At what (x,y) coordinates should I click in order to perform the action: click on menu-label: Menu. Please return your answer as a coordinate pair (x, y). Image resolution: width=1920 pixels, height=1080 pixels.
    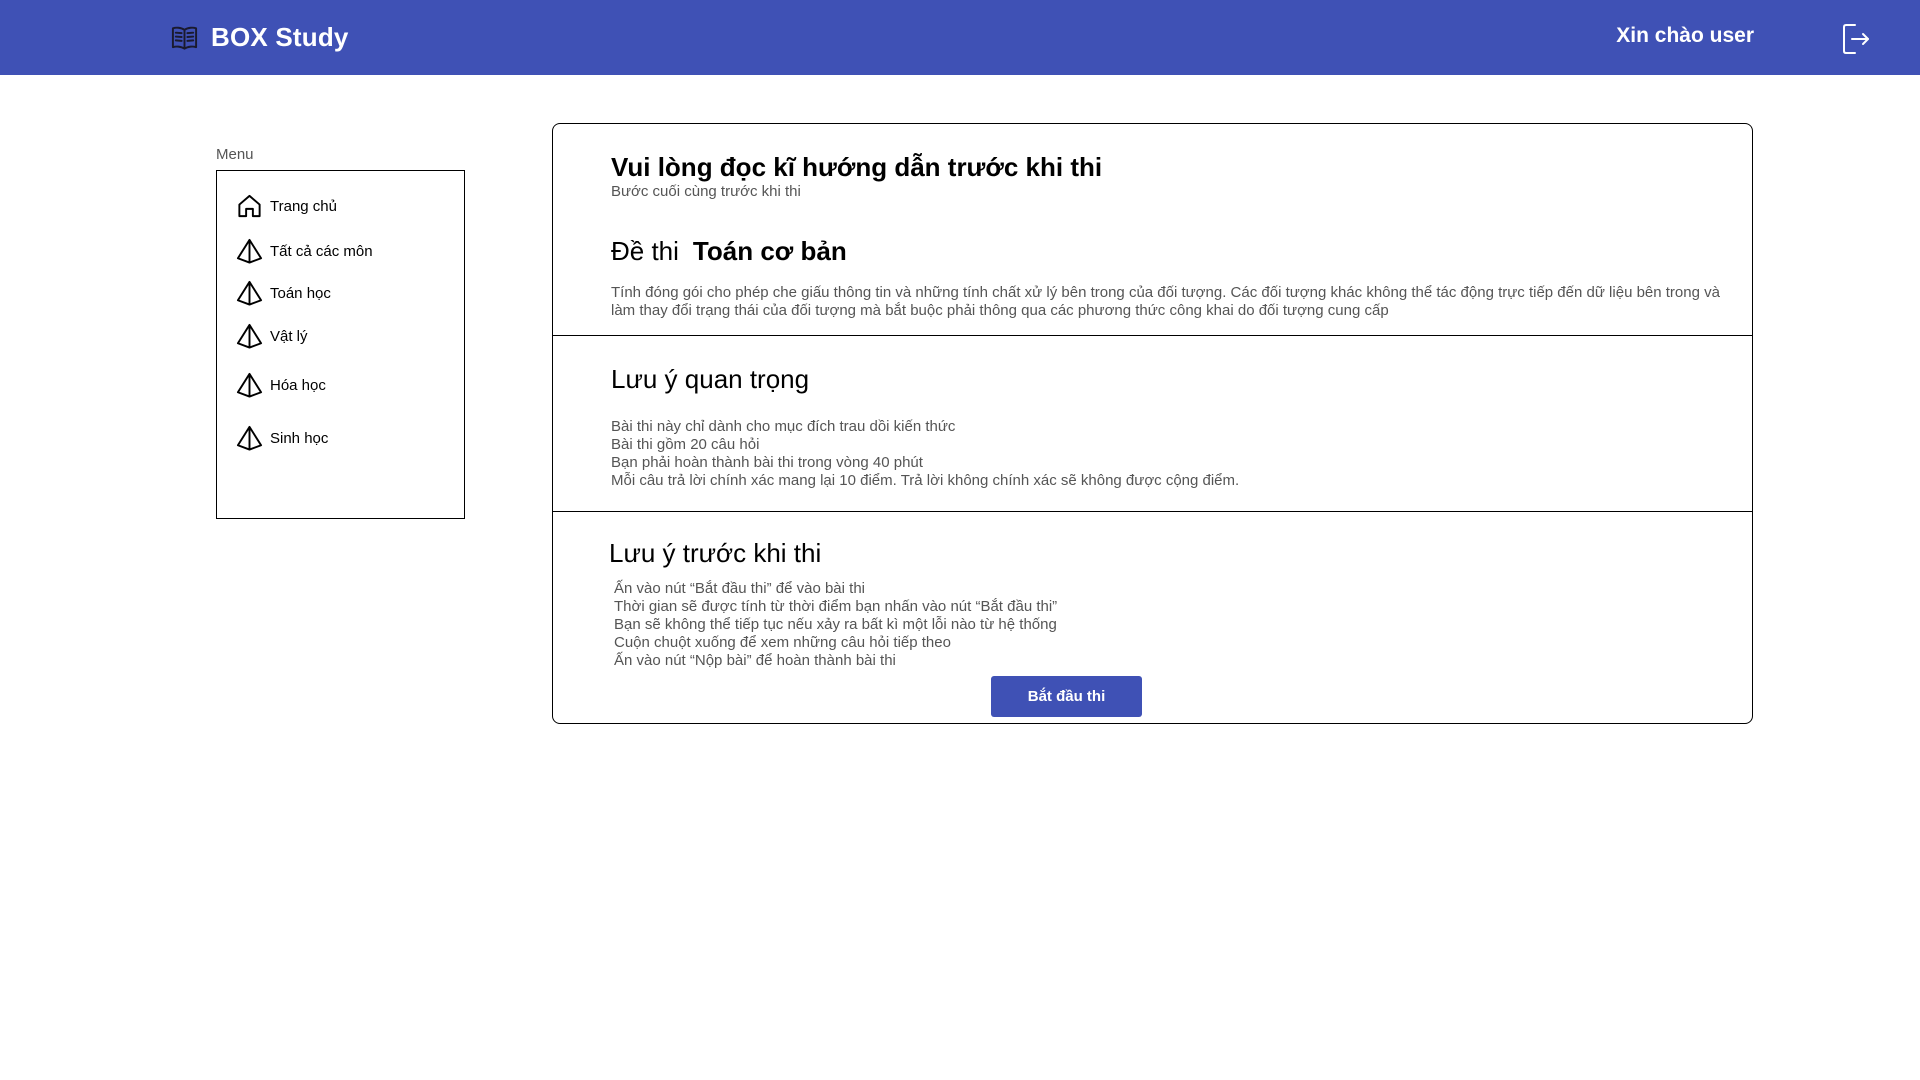
    Looking at the image, I should click on (235, 154).